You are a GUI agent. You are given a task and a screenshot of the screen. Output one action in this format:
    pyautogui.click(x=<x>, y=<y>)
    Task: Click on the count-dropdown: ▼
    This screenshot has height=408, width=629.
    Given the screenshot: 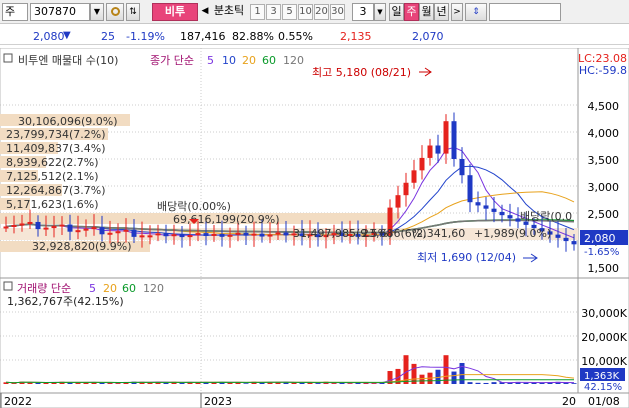 What is the action you would take?
    pyautogui.click(x=380, y=12)
    